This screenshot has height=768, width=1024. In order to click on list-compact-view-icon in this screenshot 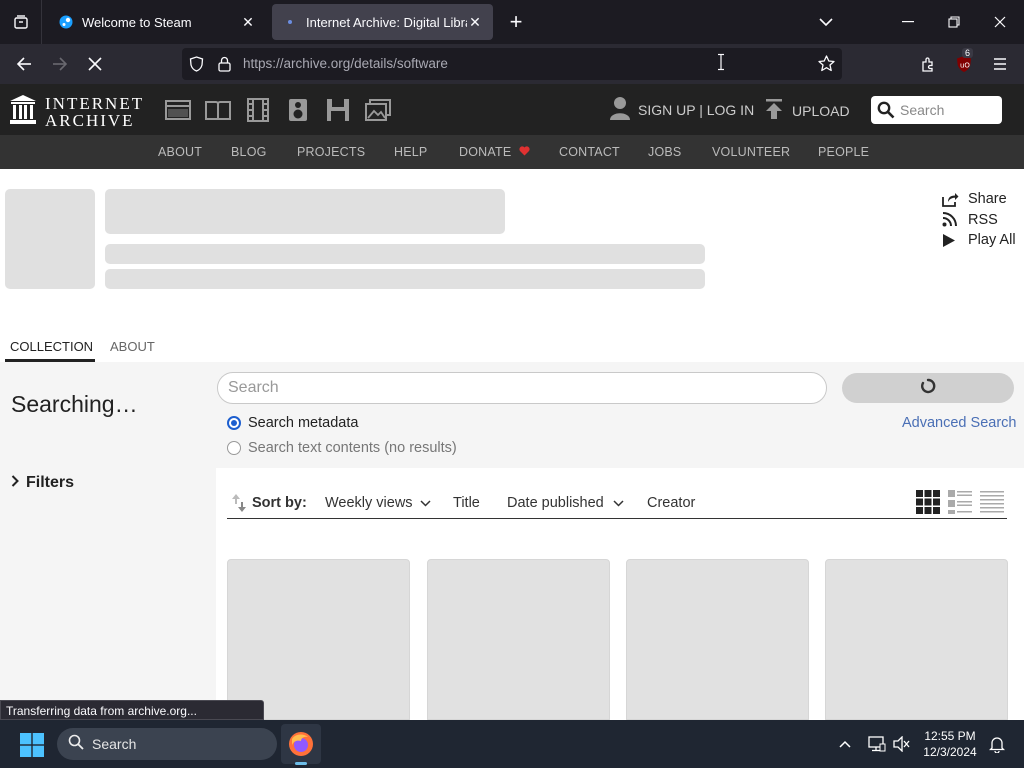, I will do `click(992, 502)`.